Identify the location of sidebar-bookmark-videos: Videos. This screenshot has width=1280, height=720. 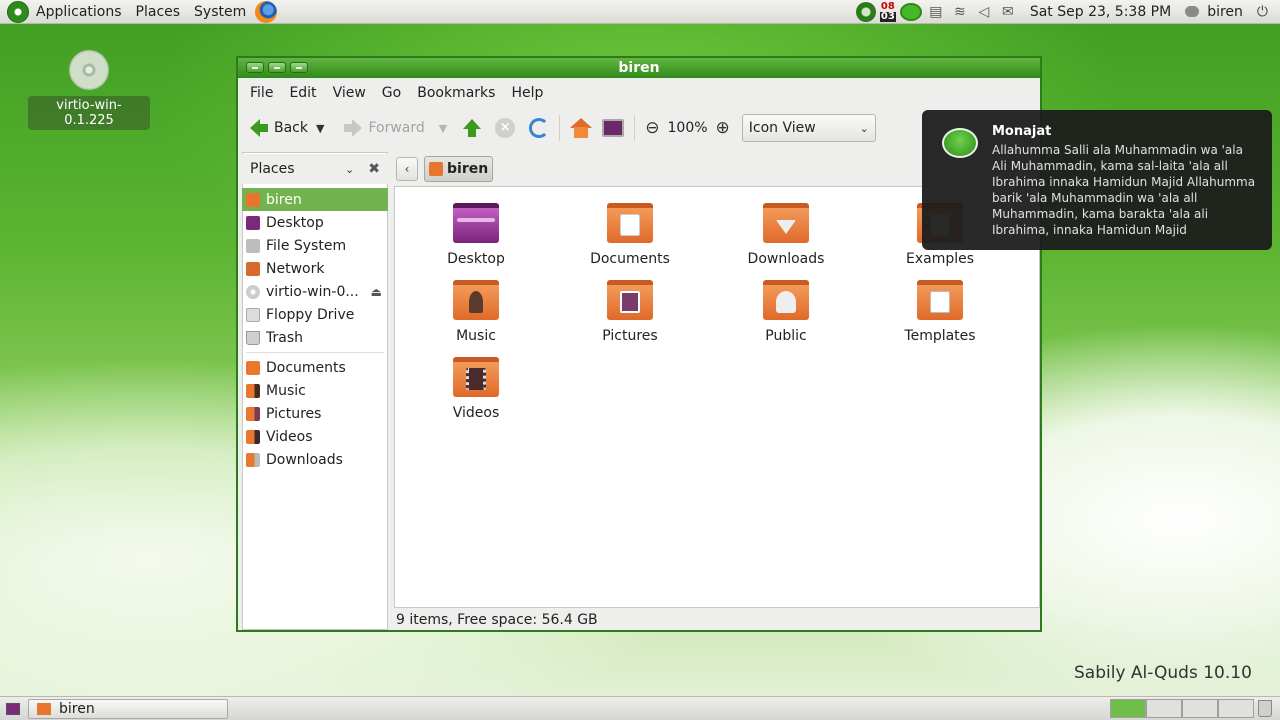
(315, 436).